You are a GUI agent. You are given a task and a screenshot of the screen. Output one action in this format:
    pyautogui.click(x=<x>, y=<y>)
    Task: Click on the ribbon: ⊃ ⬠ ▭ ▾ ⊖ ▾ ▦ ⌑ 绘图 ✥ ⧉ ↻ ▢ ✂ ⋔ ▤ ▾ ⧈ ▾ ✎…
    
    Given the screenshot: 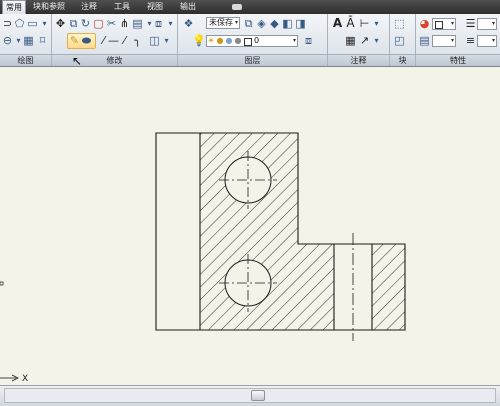 What is the action you would take?
    pyautogui.click(x=250, y=41)
    